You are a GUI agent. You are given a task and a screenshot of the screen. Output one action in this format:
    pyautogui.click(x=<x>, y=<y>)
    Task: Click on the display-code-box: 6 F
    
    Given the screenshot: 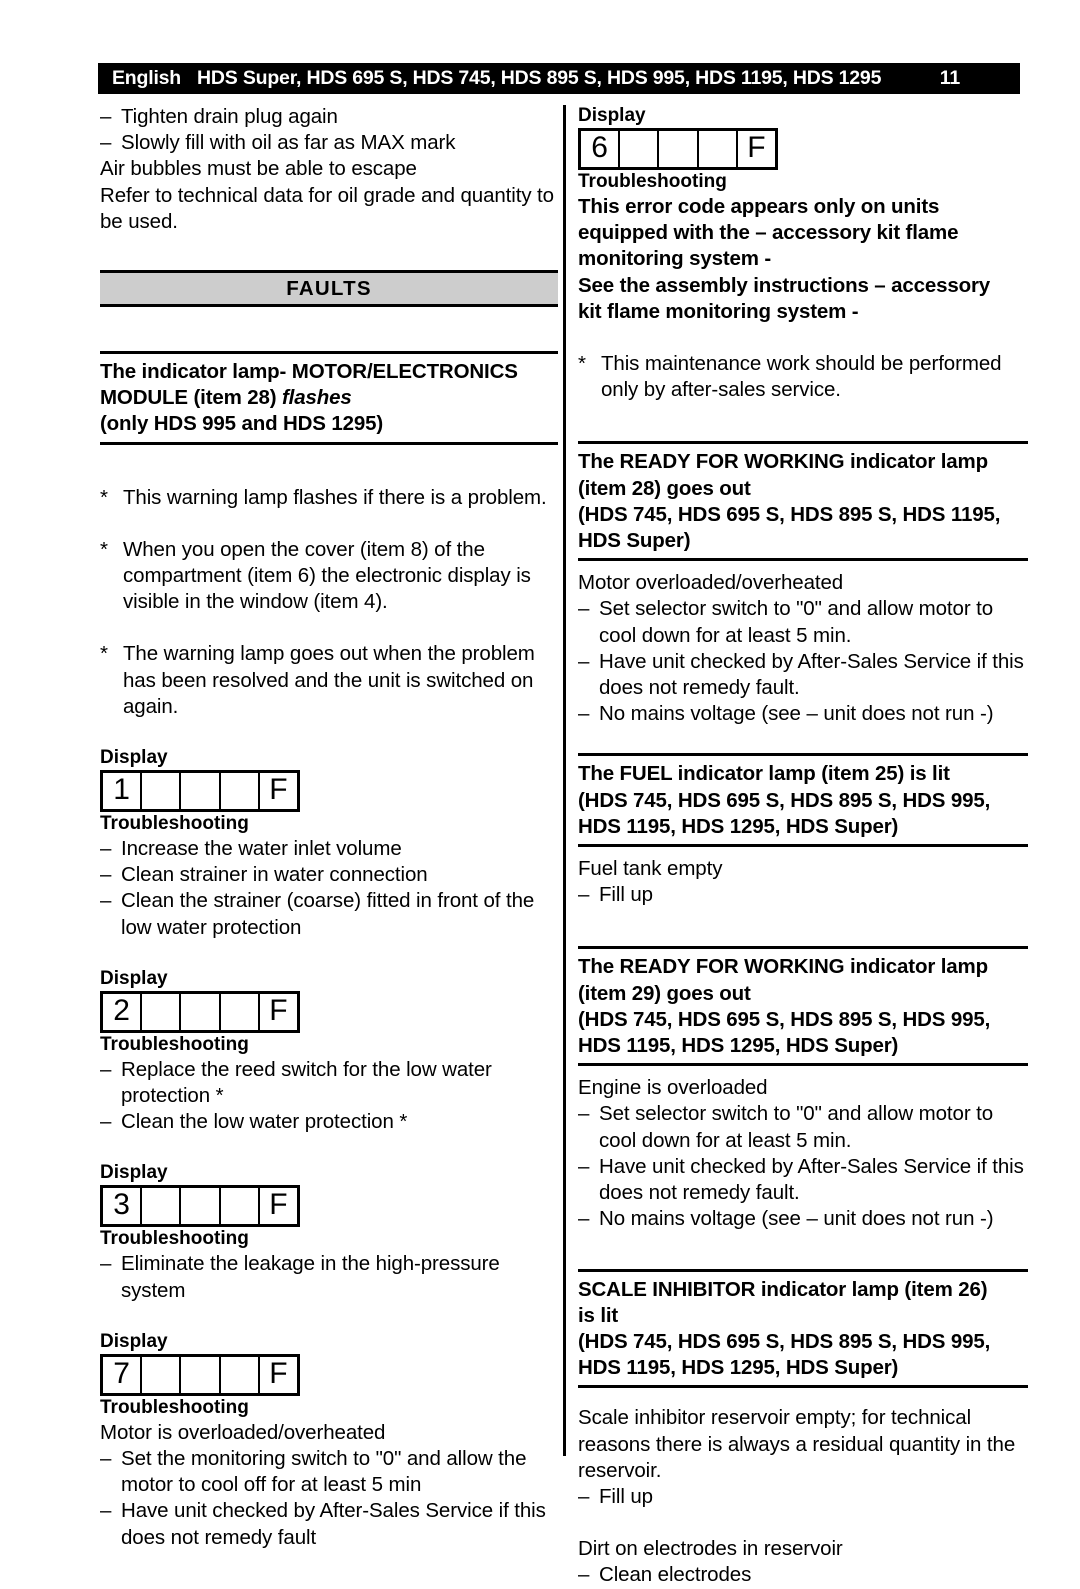 What is the action you would take?
    pyautogui.click(x=678, y=149)
    